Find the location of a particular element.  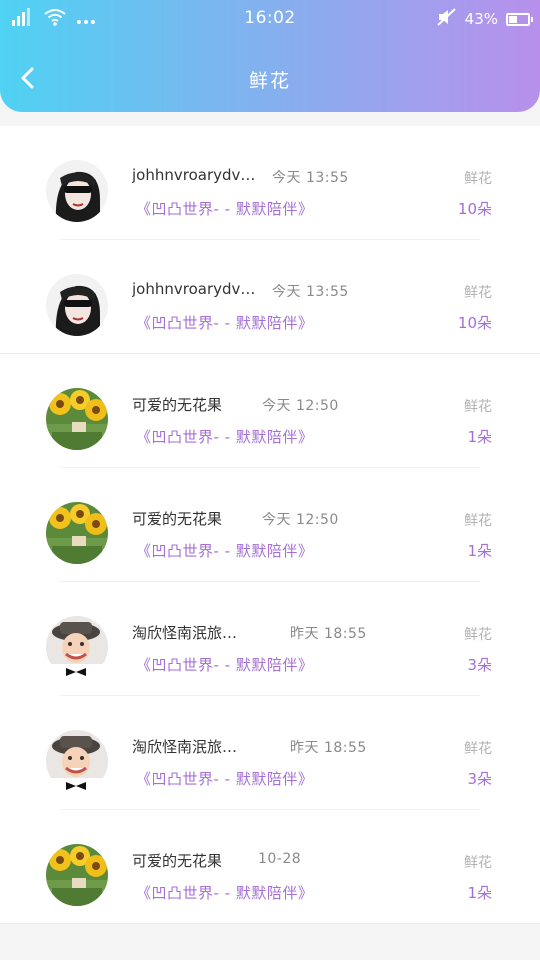

send-time: 10-28 is located at coordinates (280, 859).